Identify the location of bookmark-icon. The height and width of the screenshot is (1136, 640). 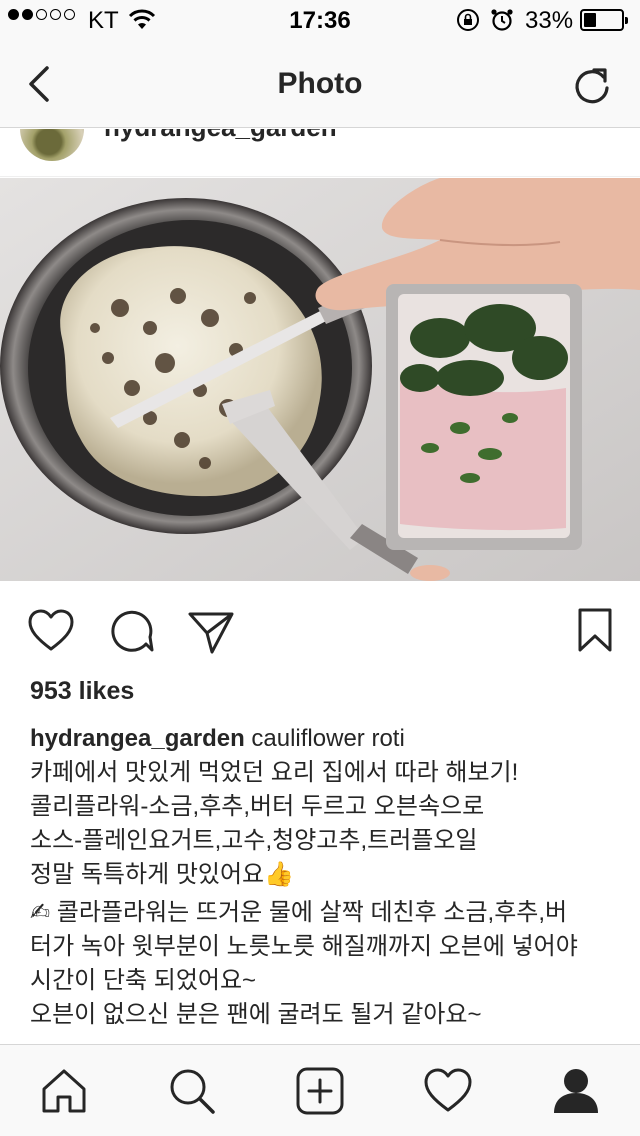
(595, 630).